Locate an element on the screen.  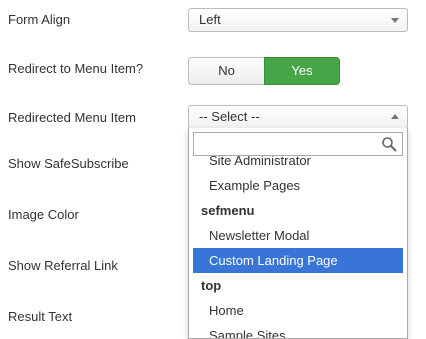
redirected-menu-item-select: -- Select -- is located at coordinates (298, 117).